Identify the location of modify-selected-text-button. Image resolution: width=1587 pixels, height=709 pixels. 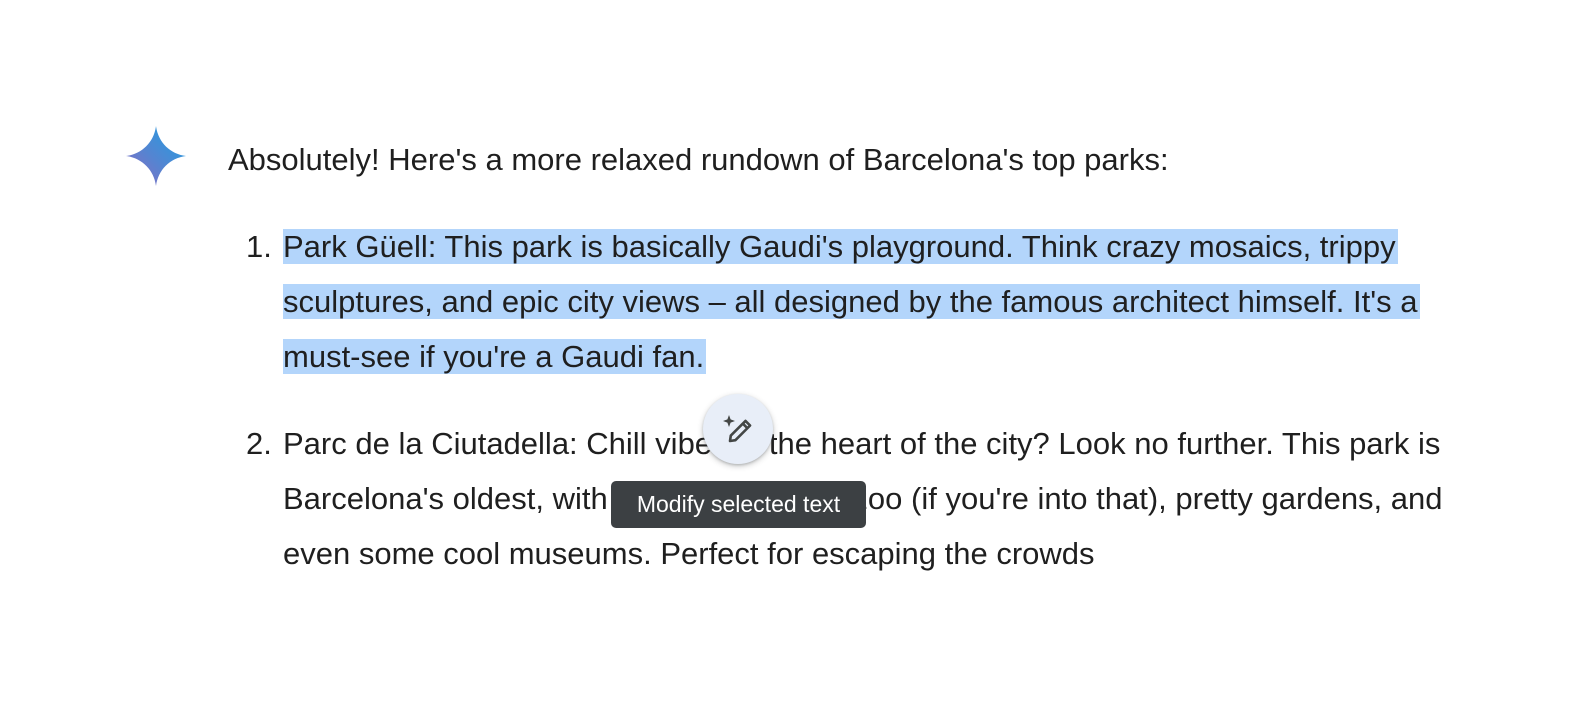
(738, 429).